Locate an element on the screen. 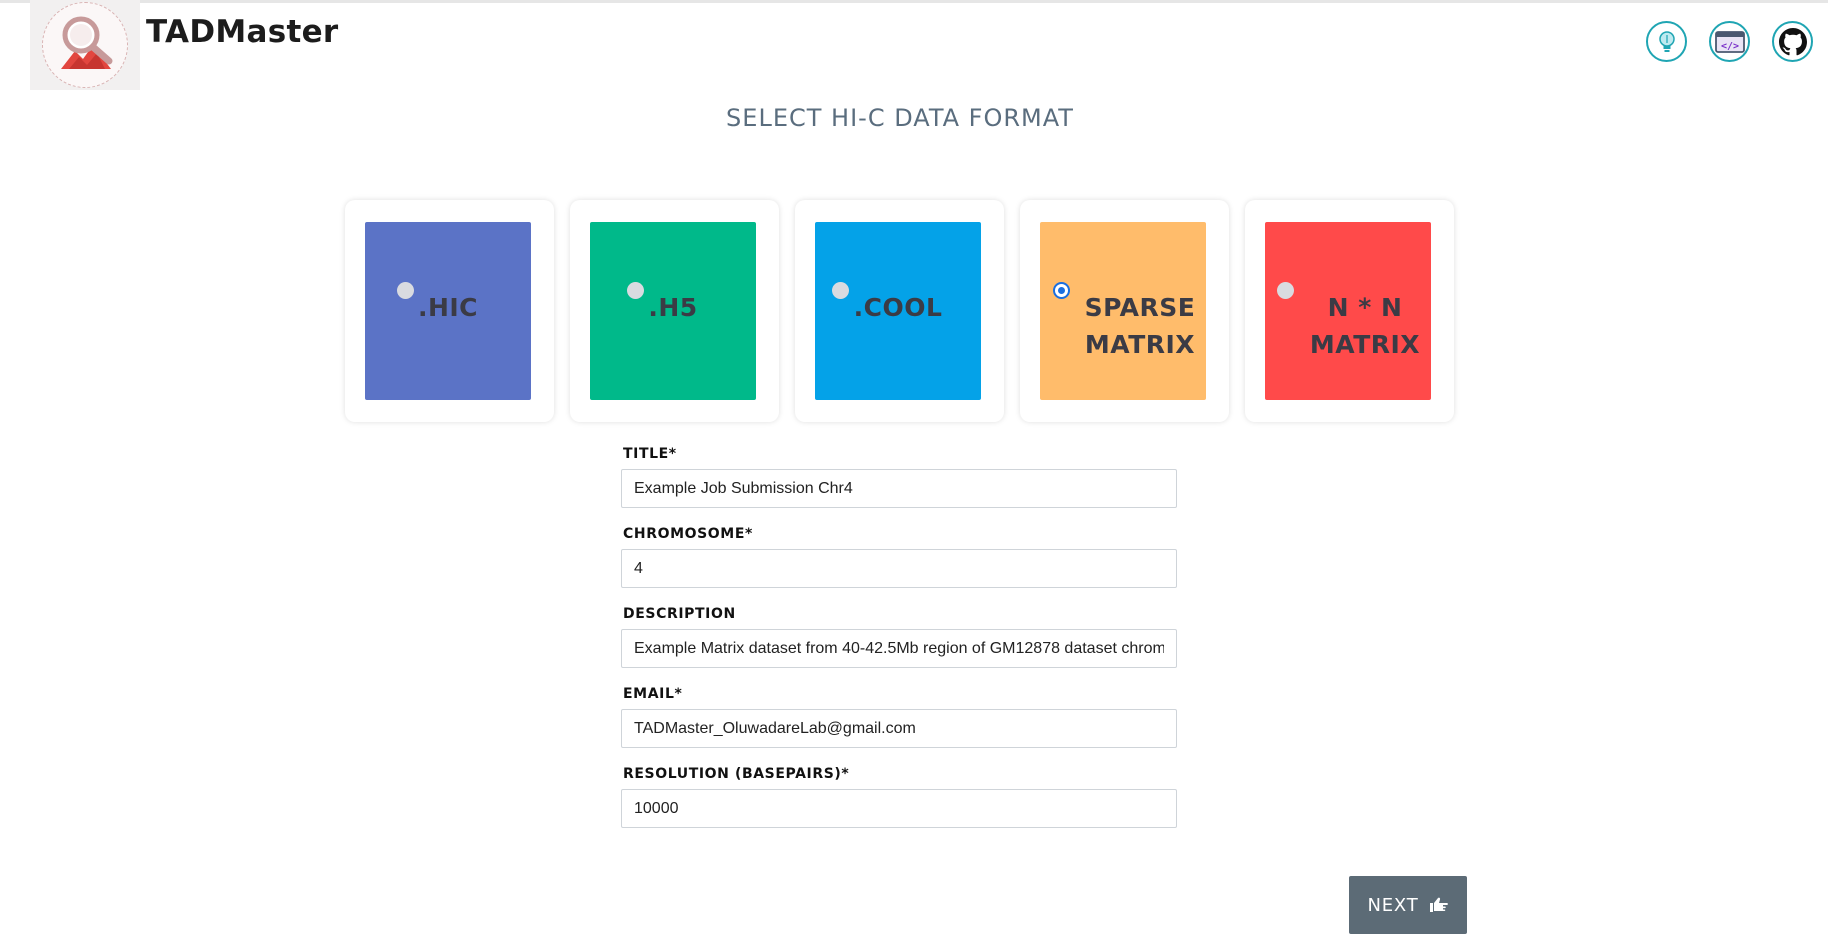 The image size is (1828, 937). format-card-cool: .COOL is located at coordinates (899, 311).